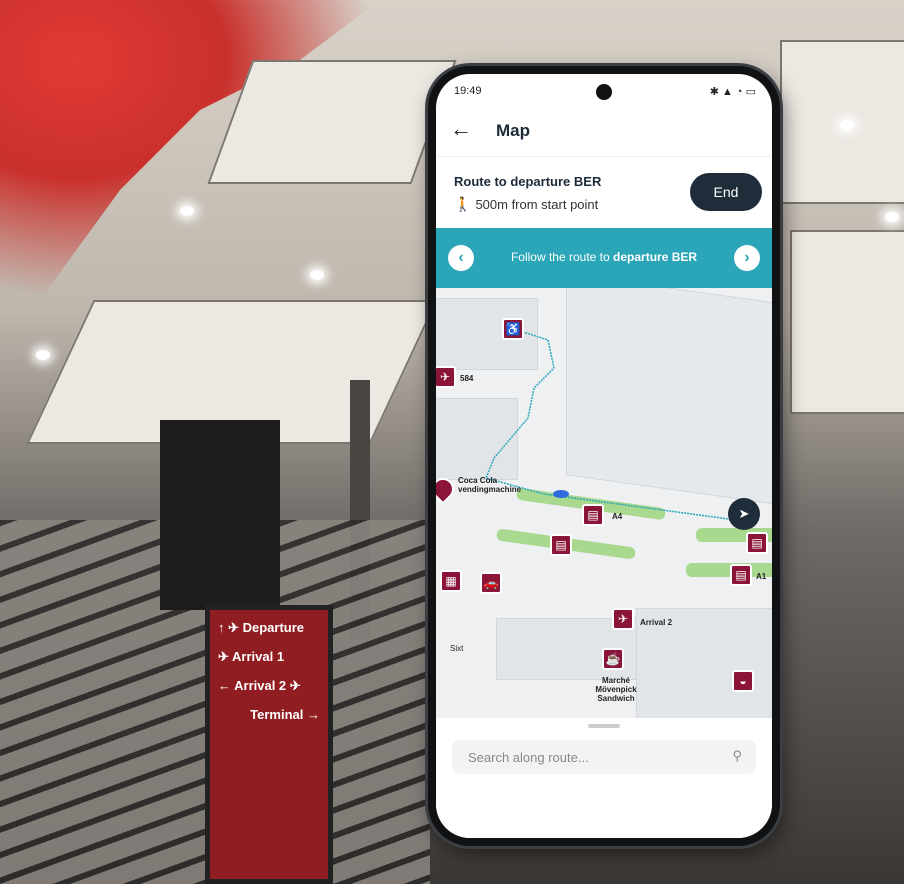 This screenshot has height=884, width=904. Describe the element at coordinates (604, 726) in the screenshot. I see `sheet-drag-handle` at that location.